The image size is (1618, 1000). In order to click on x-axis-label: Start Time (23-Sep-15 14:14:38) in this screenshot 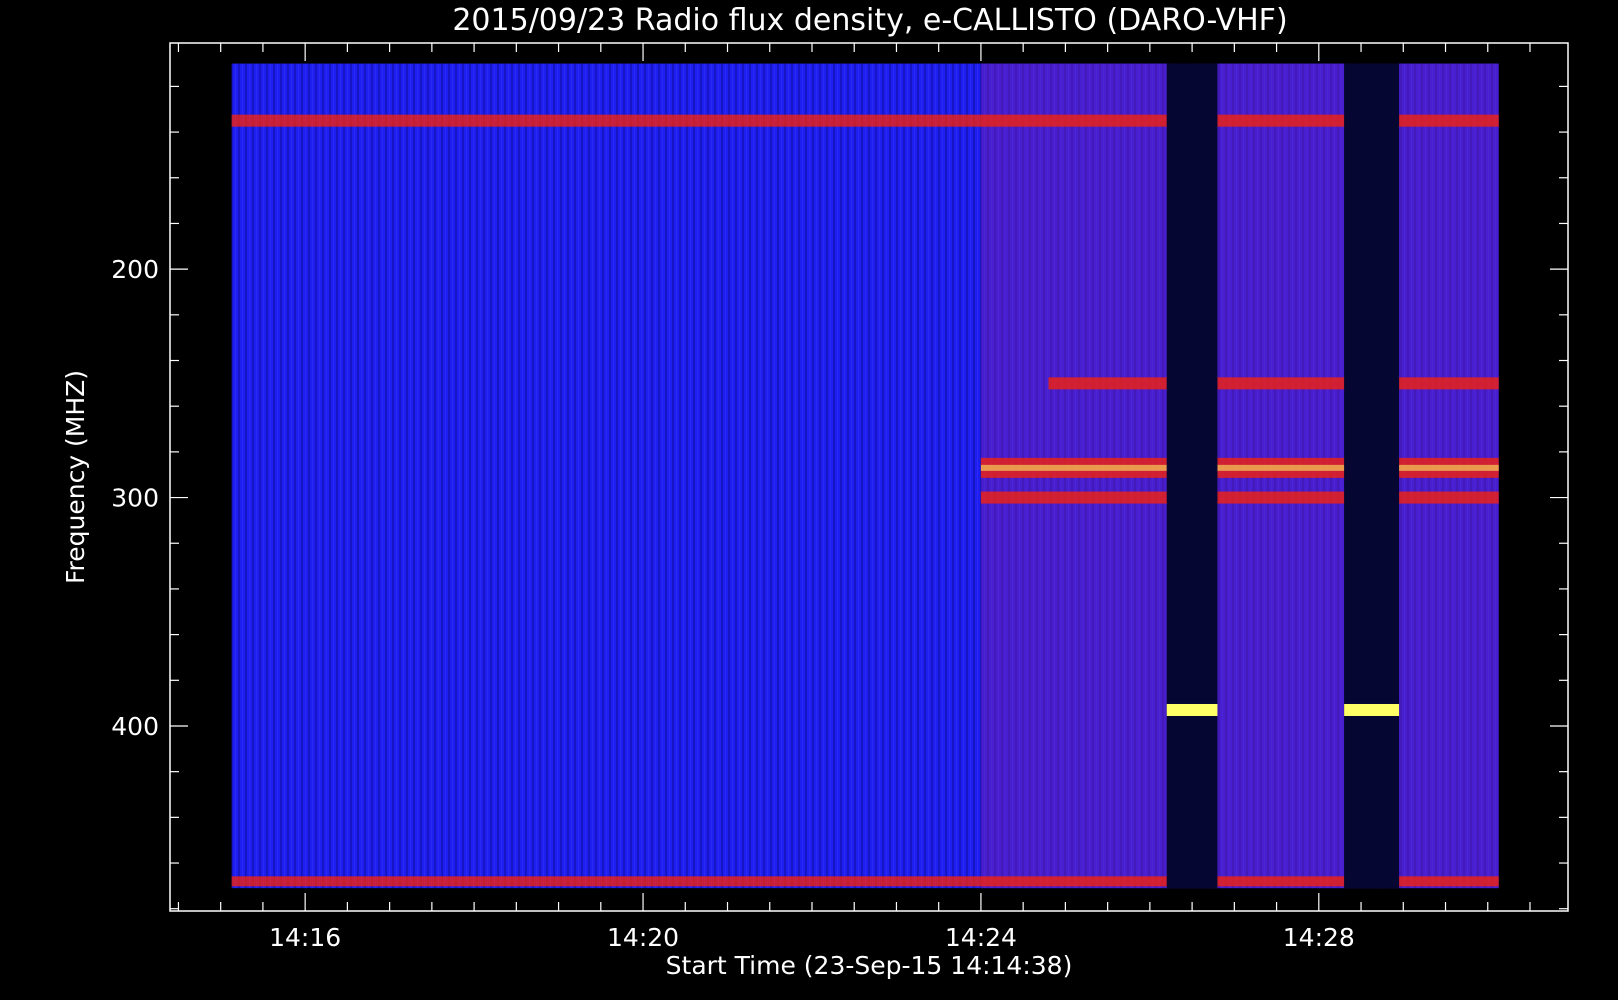, I will do `click(869, 965)`.